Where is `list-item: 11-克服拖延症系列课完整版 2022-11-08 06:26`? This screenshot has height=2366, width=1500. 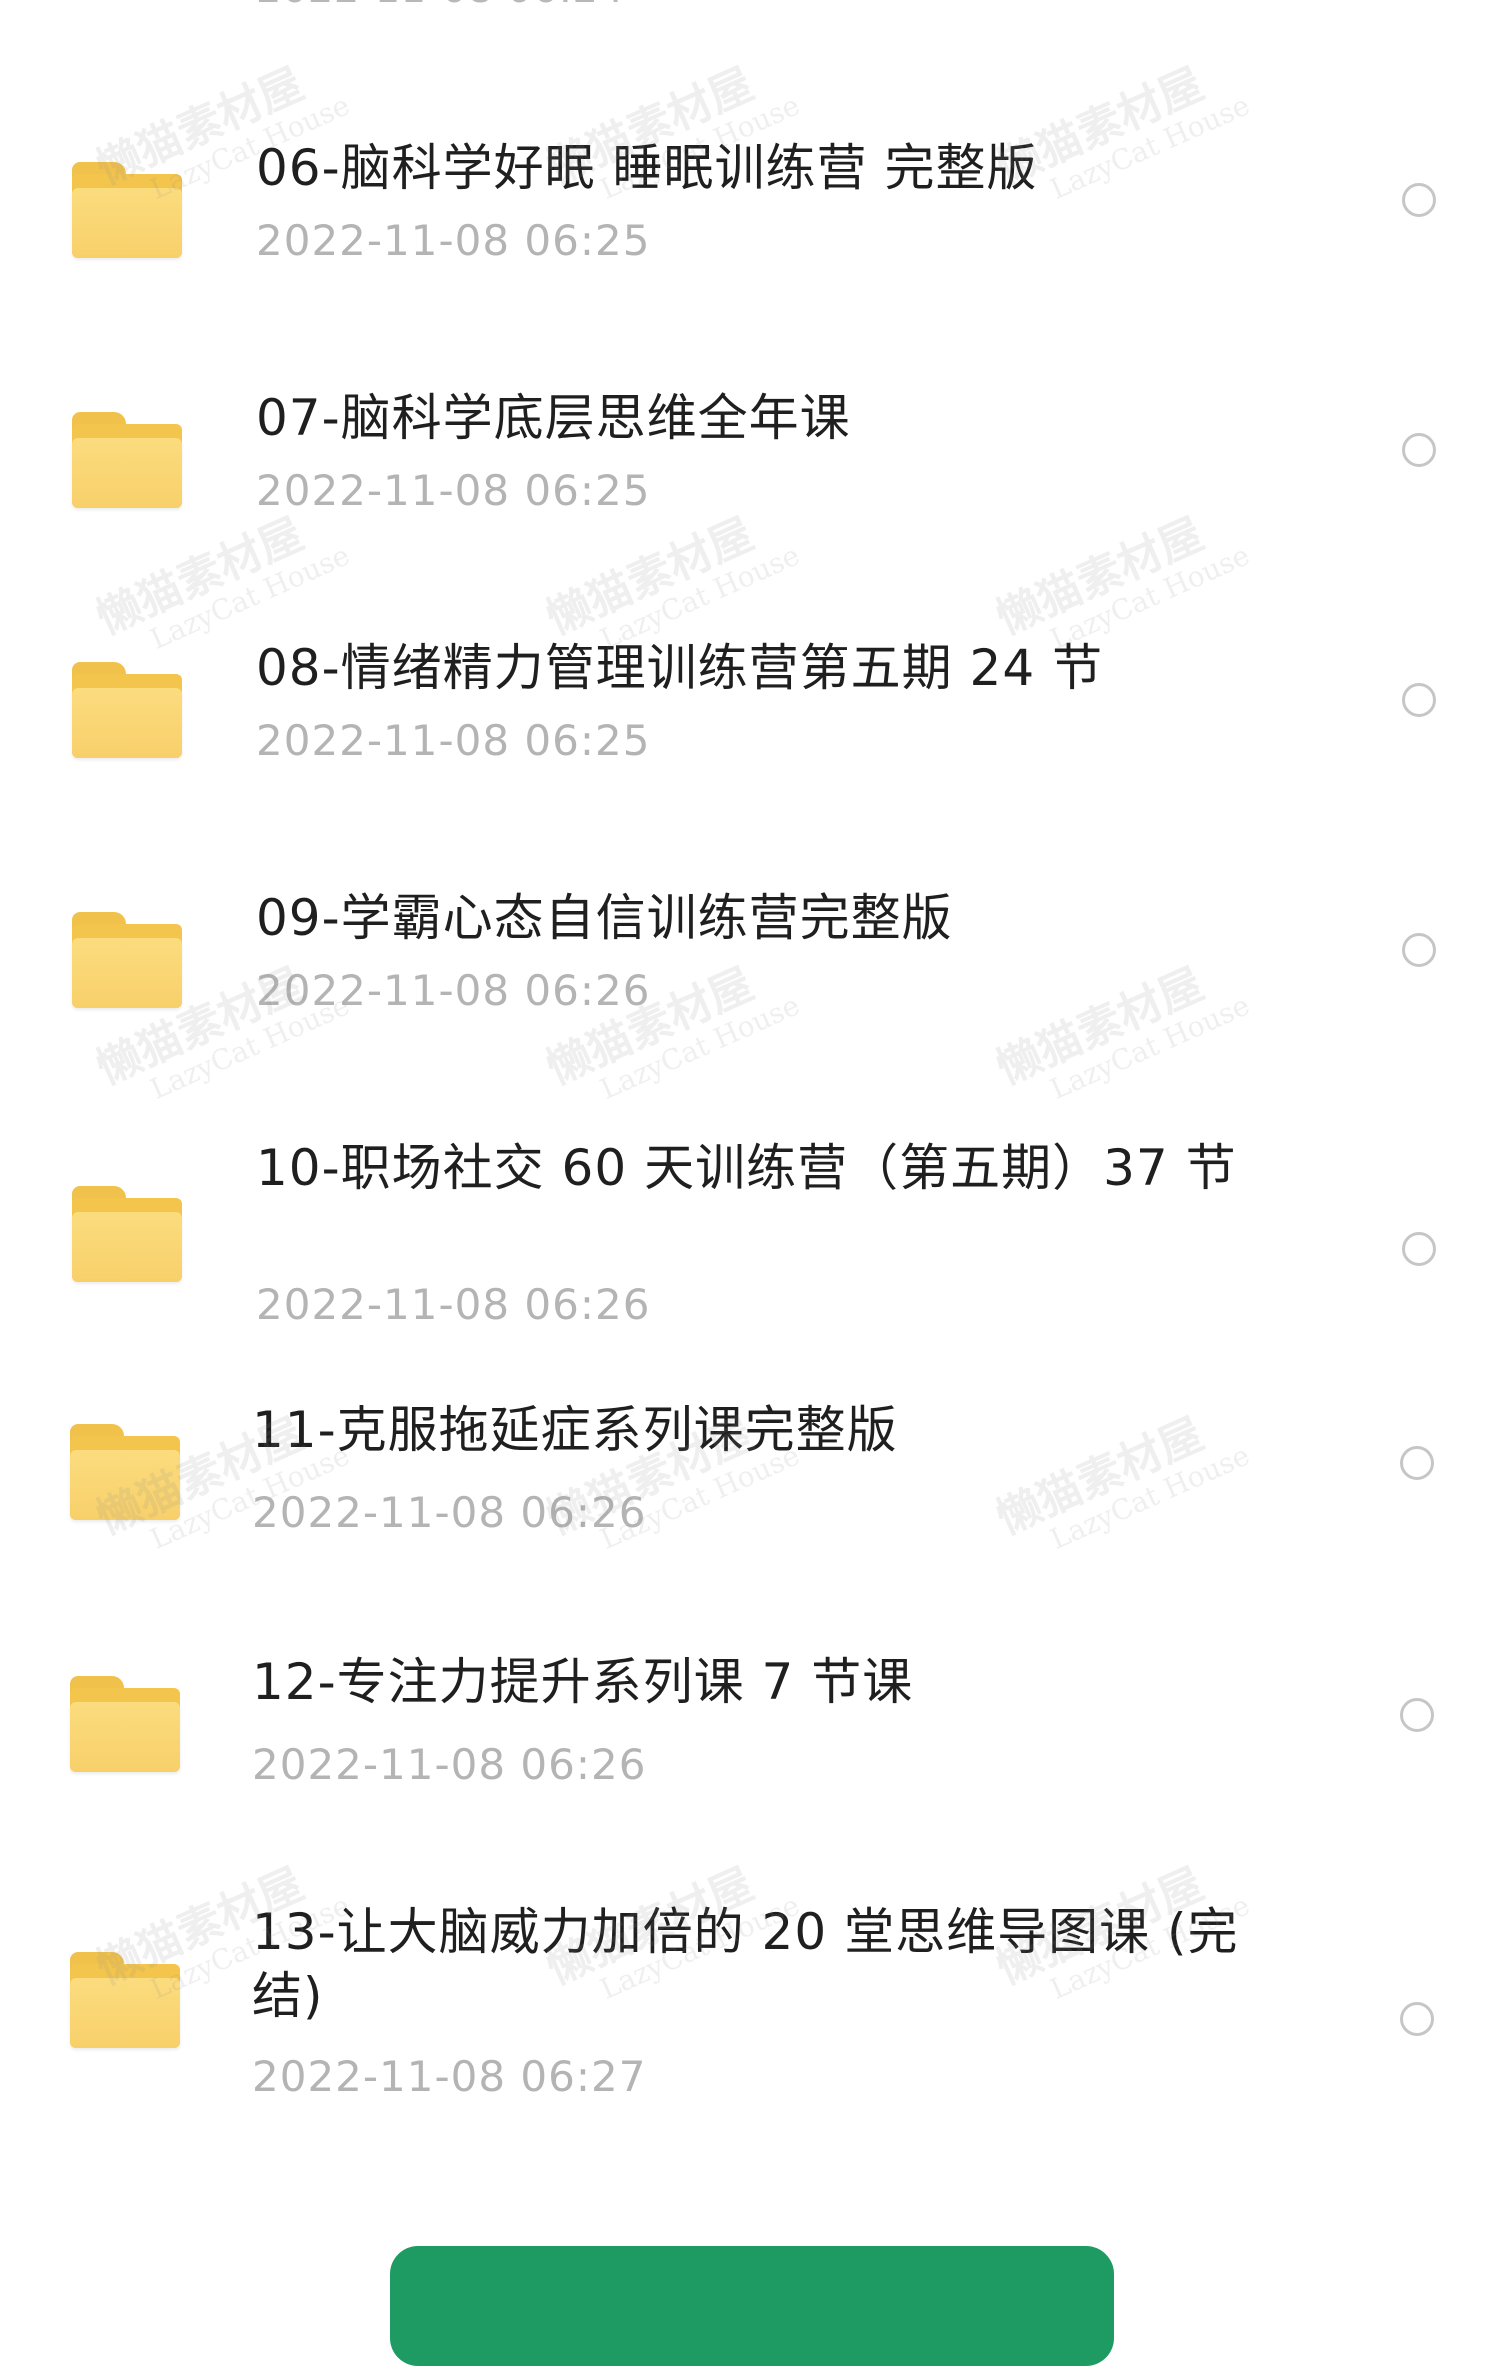
list-item: 11-克服拖延症系列课完整版 2022-11-08 06:26 is located at coordinates (750, 1523).